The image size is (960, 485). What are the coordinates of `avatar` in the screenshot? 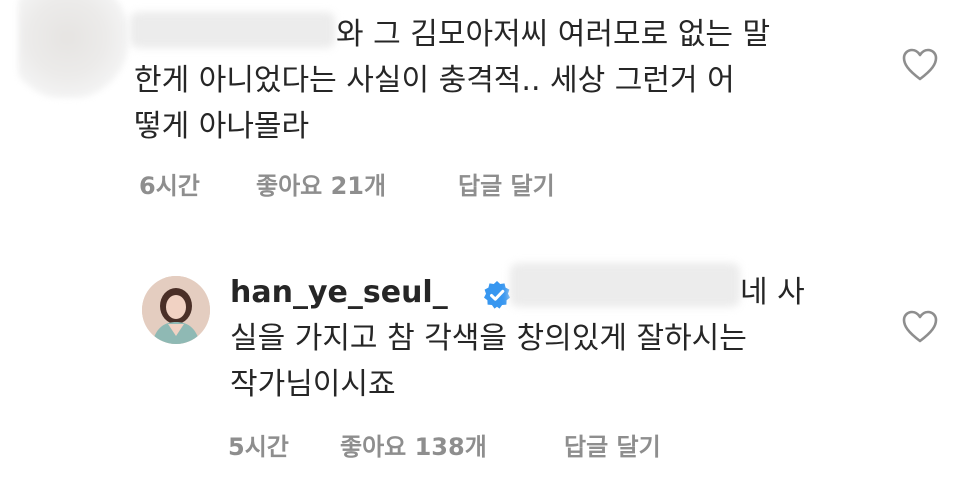 It's located at (176, 310).